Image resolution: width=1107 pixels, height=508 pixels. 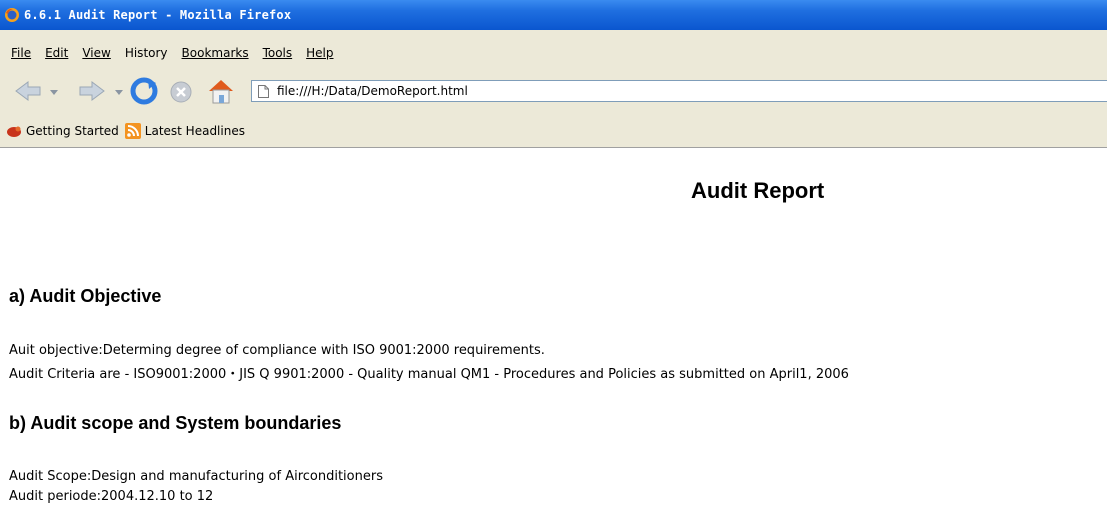 I want to click on menu-bookmarks: Bookmarks, so click(x=215, y=53).